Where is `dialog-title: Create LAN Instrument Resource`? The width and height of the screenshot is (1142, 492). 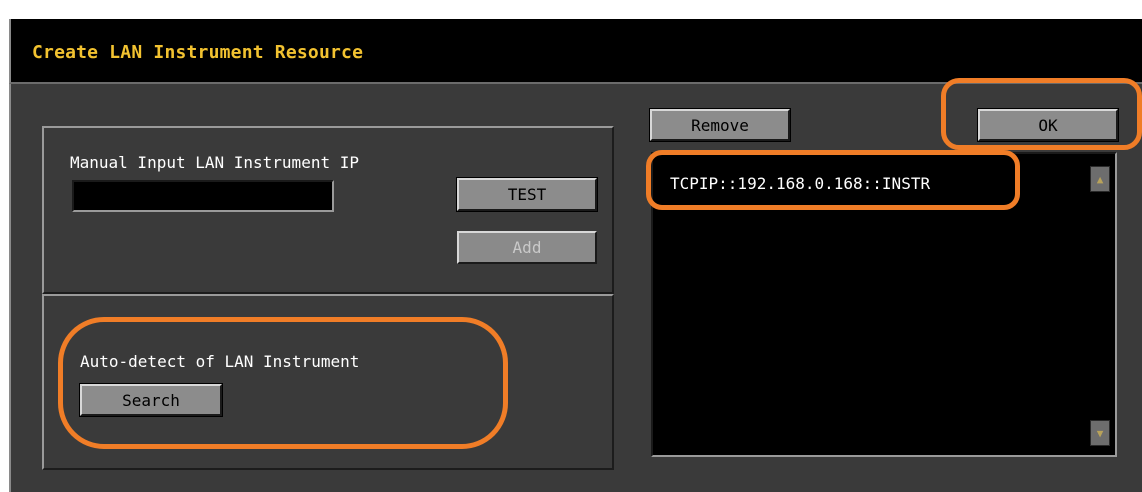
dialog-title: Create LAN Instrument Resource is located at coordinates (198, 52).